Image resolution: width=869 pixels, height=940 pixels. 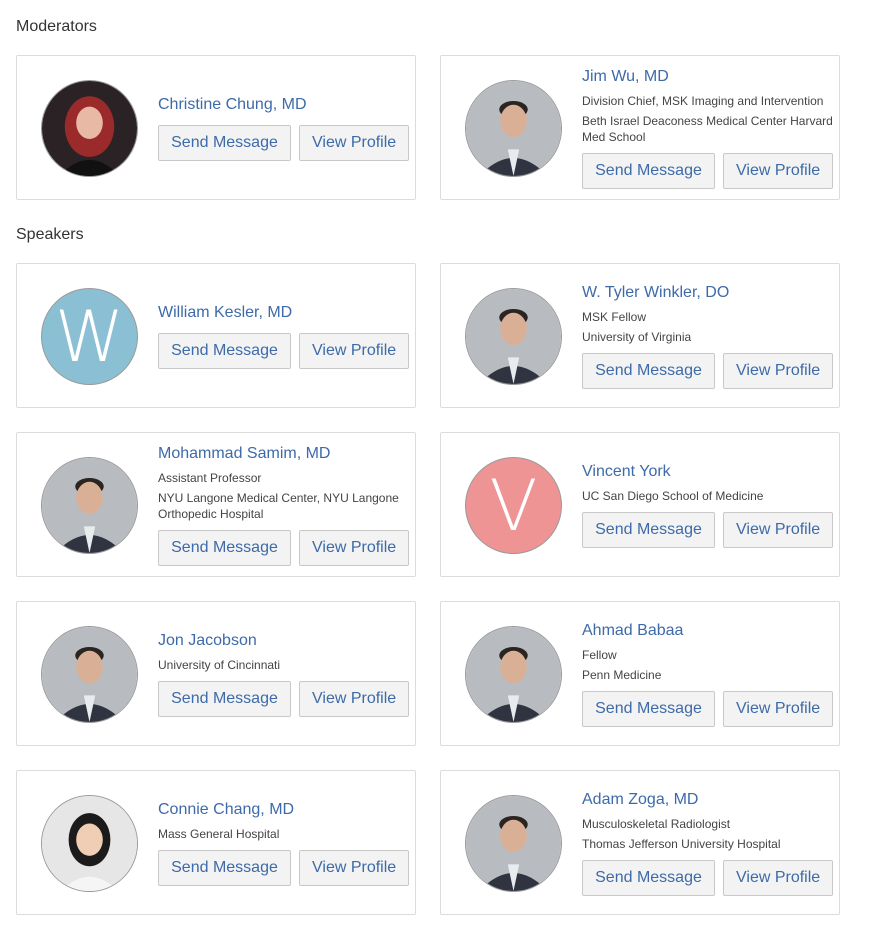 What do you see at coordinates (210, 477) in the screenshot?
I see `person-detail: Assistant Professor` at bounding box center [210, 477].